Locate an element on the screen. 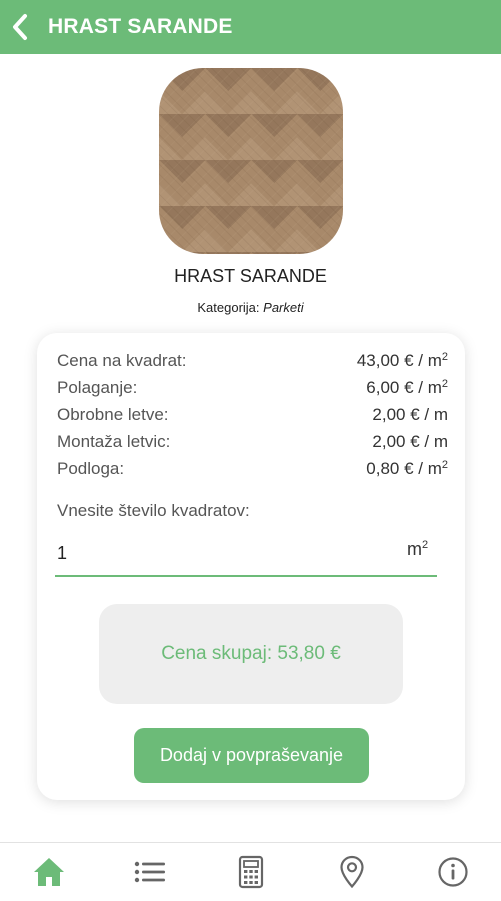  nav-location is located at coordinates (352, 872).